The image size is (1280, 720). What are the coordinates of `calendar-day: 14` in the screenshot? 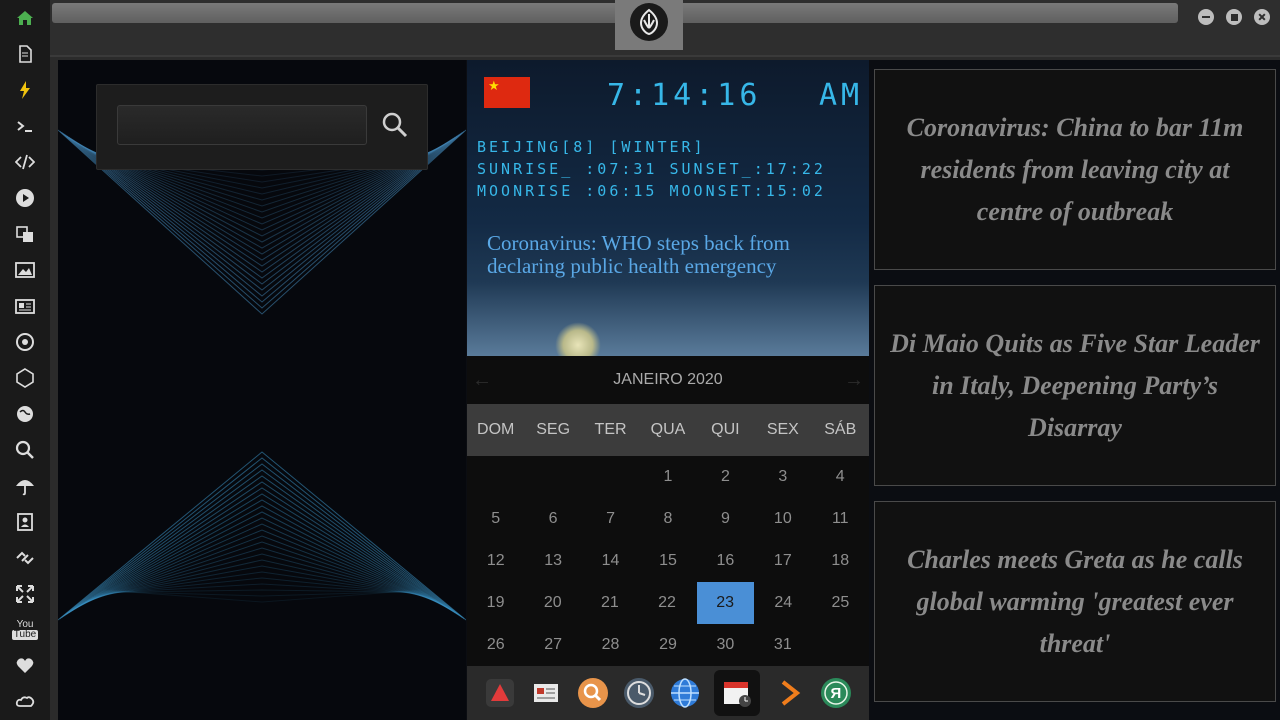 It's located at (610, 561).